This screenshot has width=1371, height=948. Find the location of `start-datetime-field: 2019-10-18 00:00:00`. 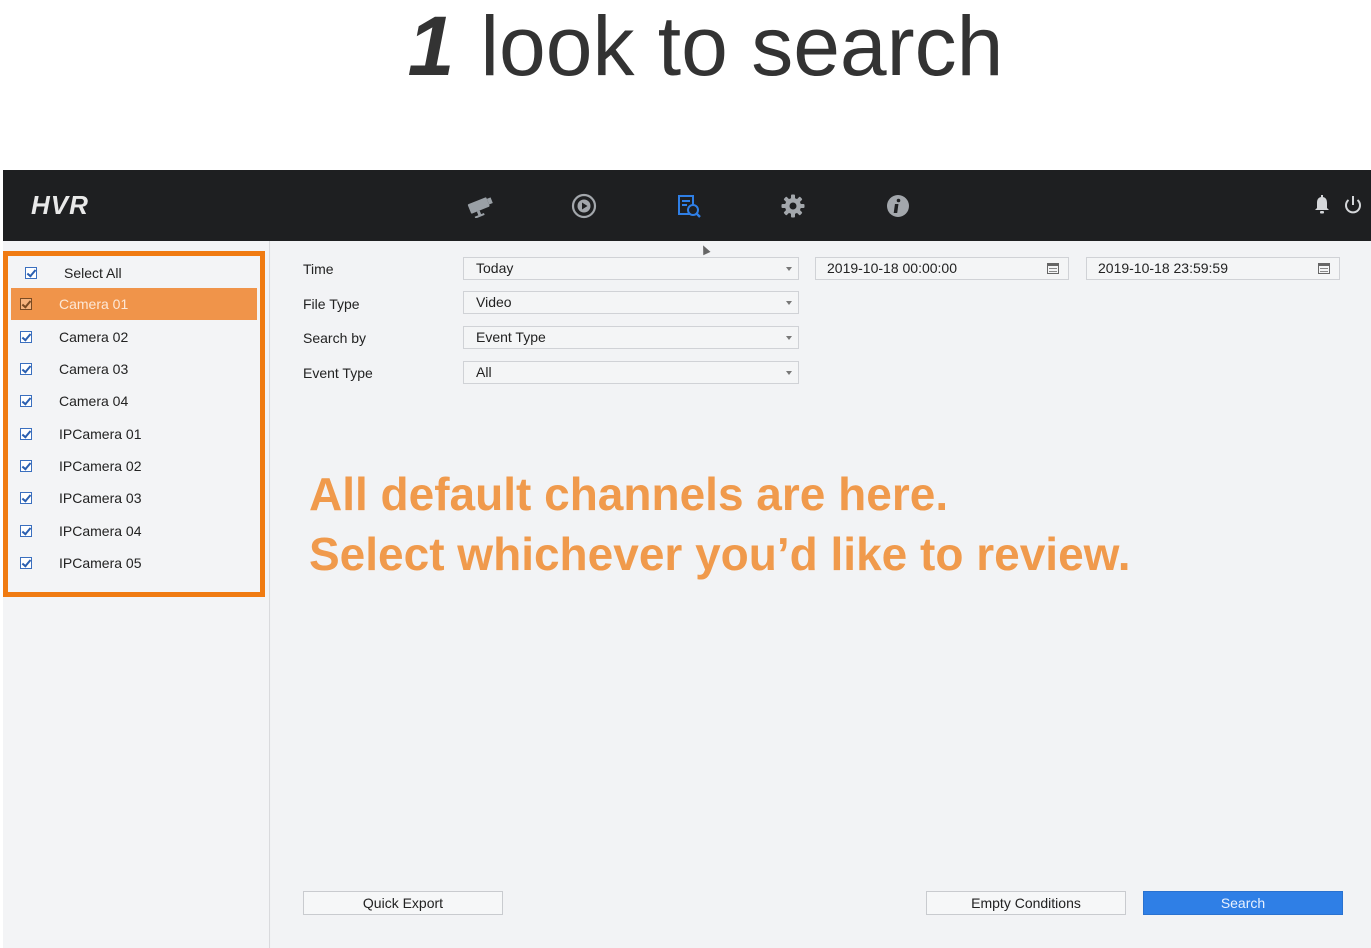

start-datetime-field: 2019-10-18 00:00:00 is located at coordinates (942, 268).